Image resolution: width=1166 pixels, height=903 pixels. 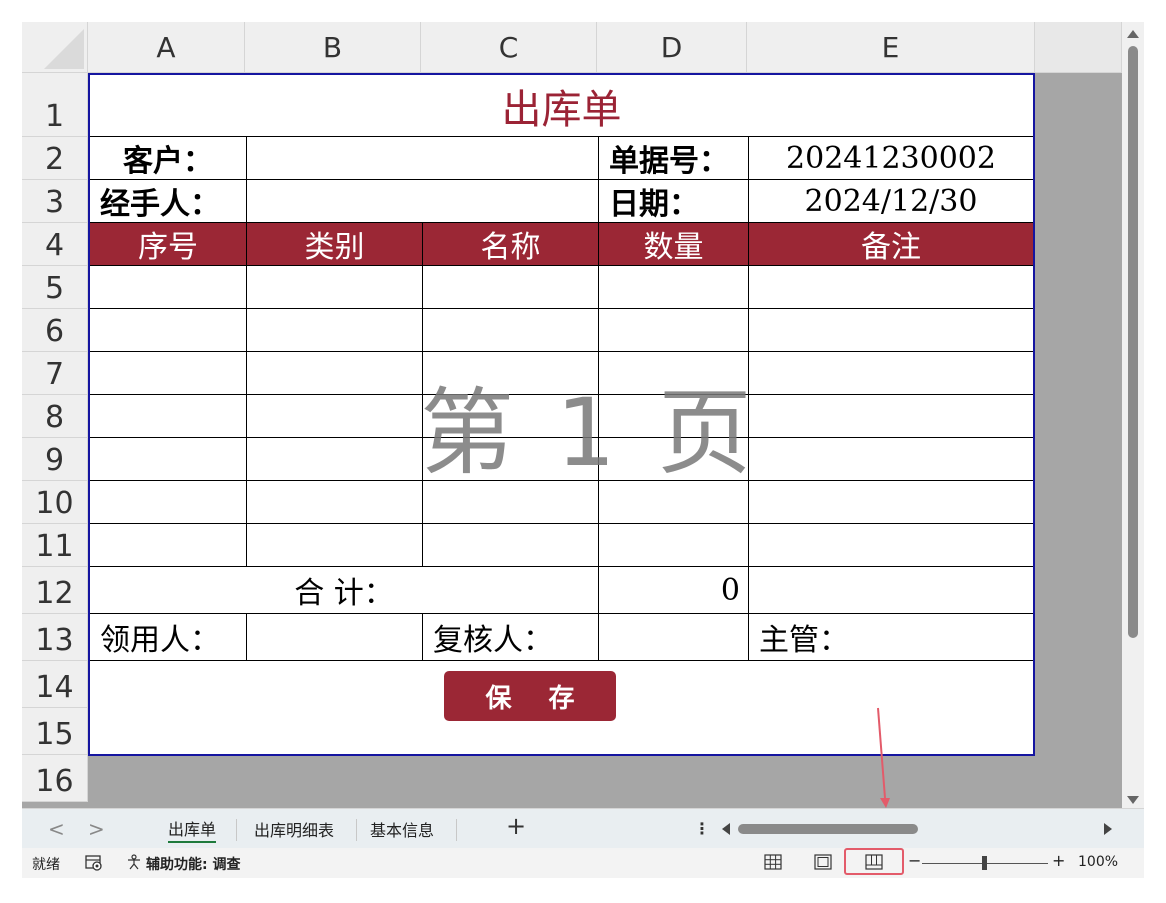 What do you see at coordinates (891, 244) in the screenshot?
I see `header-remark: 备注` at bounding box center [891, 244].